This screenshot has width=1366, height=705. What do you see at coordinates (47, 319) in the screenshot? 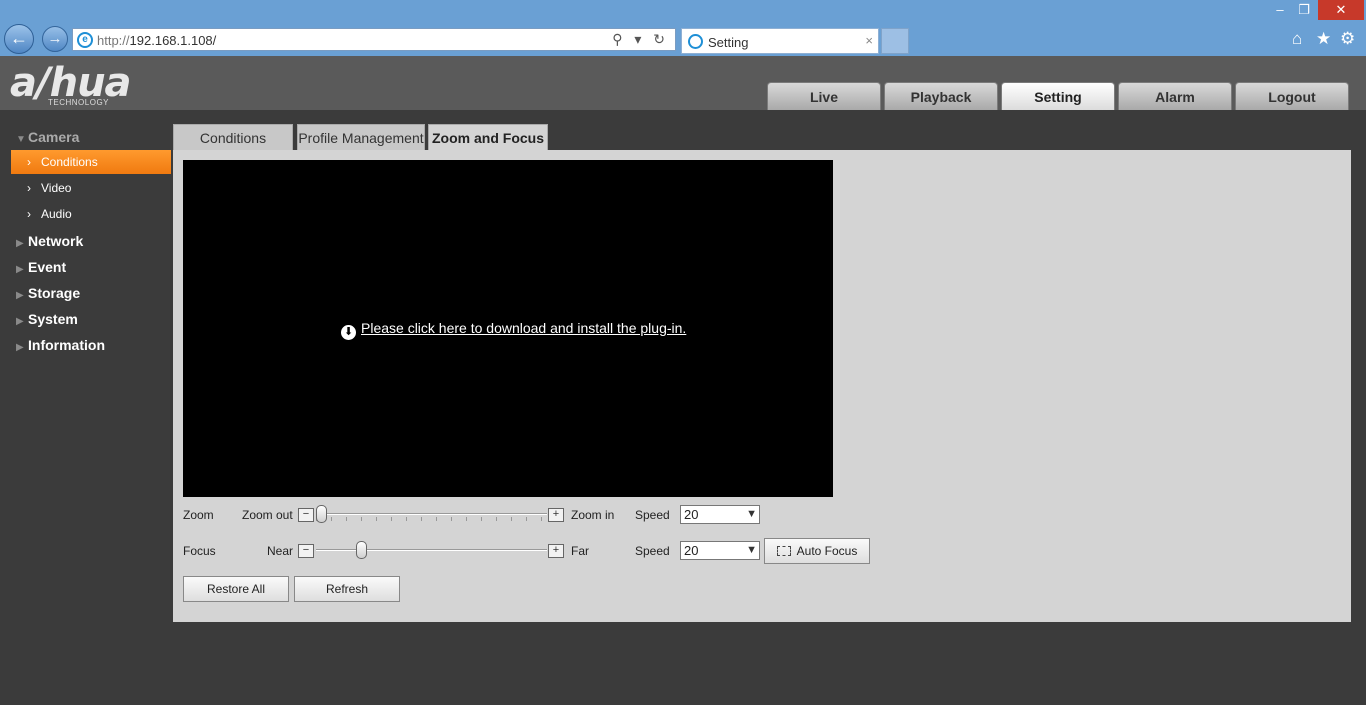
I see `sidebar-group-system: ▶ System` at bounding box center [47, 319].